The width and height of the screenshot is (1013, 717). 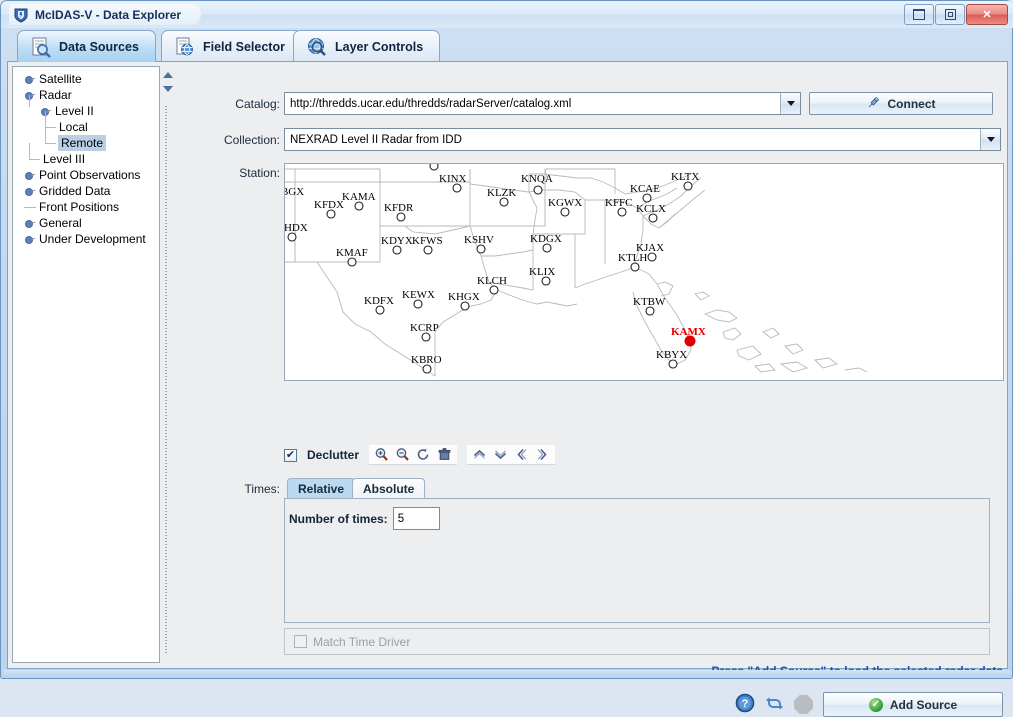 What do you see at coordinates (645, 189) in the screenshot?
I see `station-label: KCAE` at bounding box center [645, 189].